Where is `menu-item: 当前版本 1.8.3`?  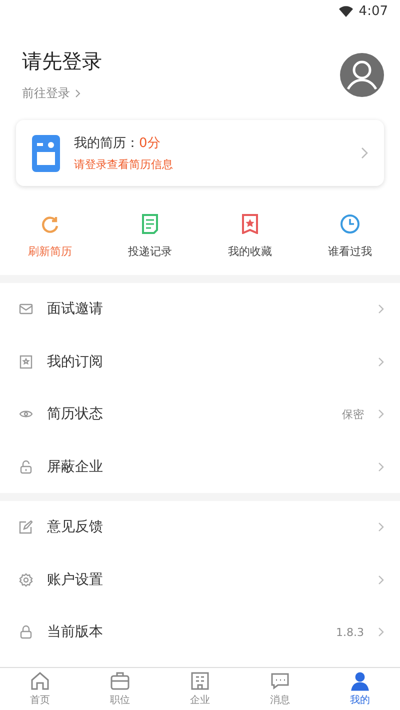 menu-item: 当前版本 1.8.3 is located at coordinates (200, 632).